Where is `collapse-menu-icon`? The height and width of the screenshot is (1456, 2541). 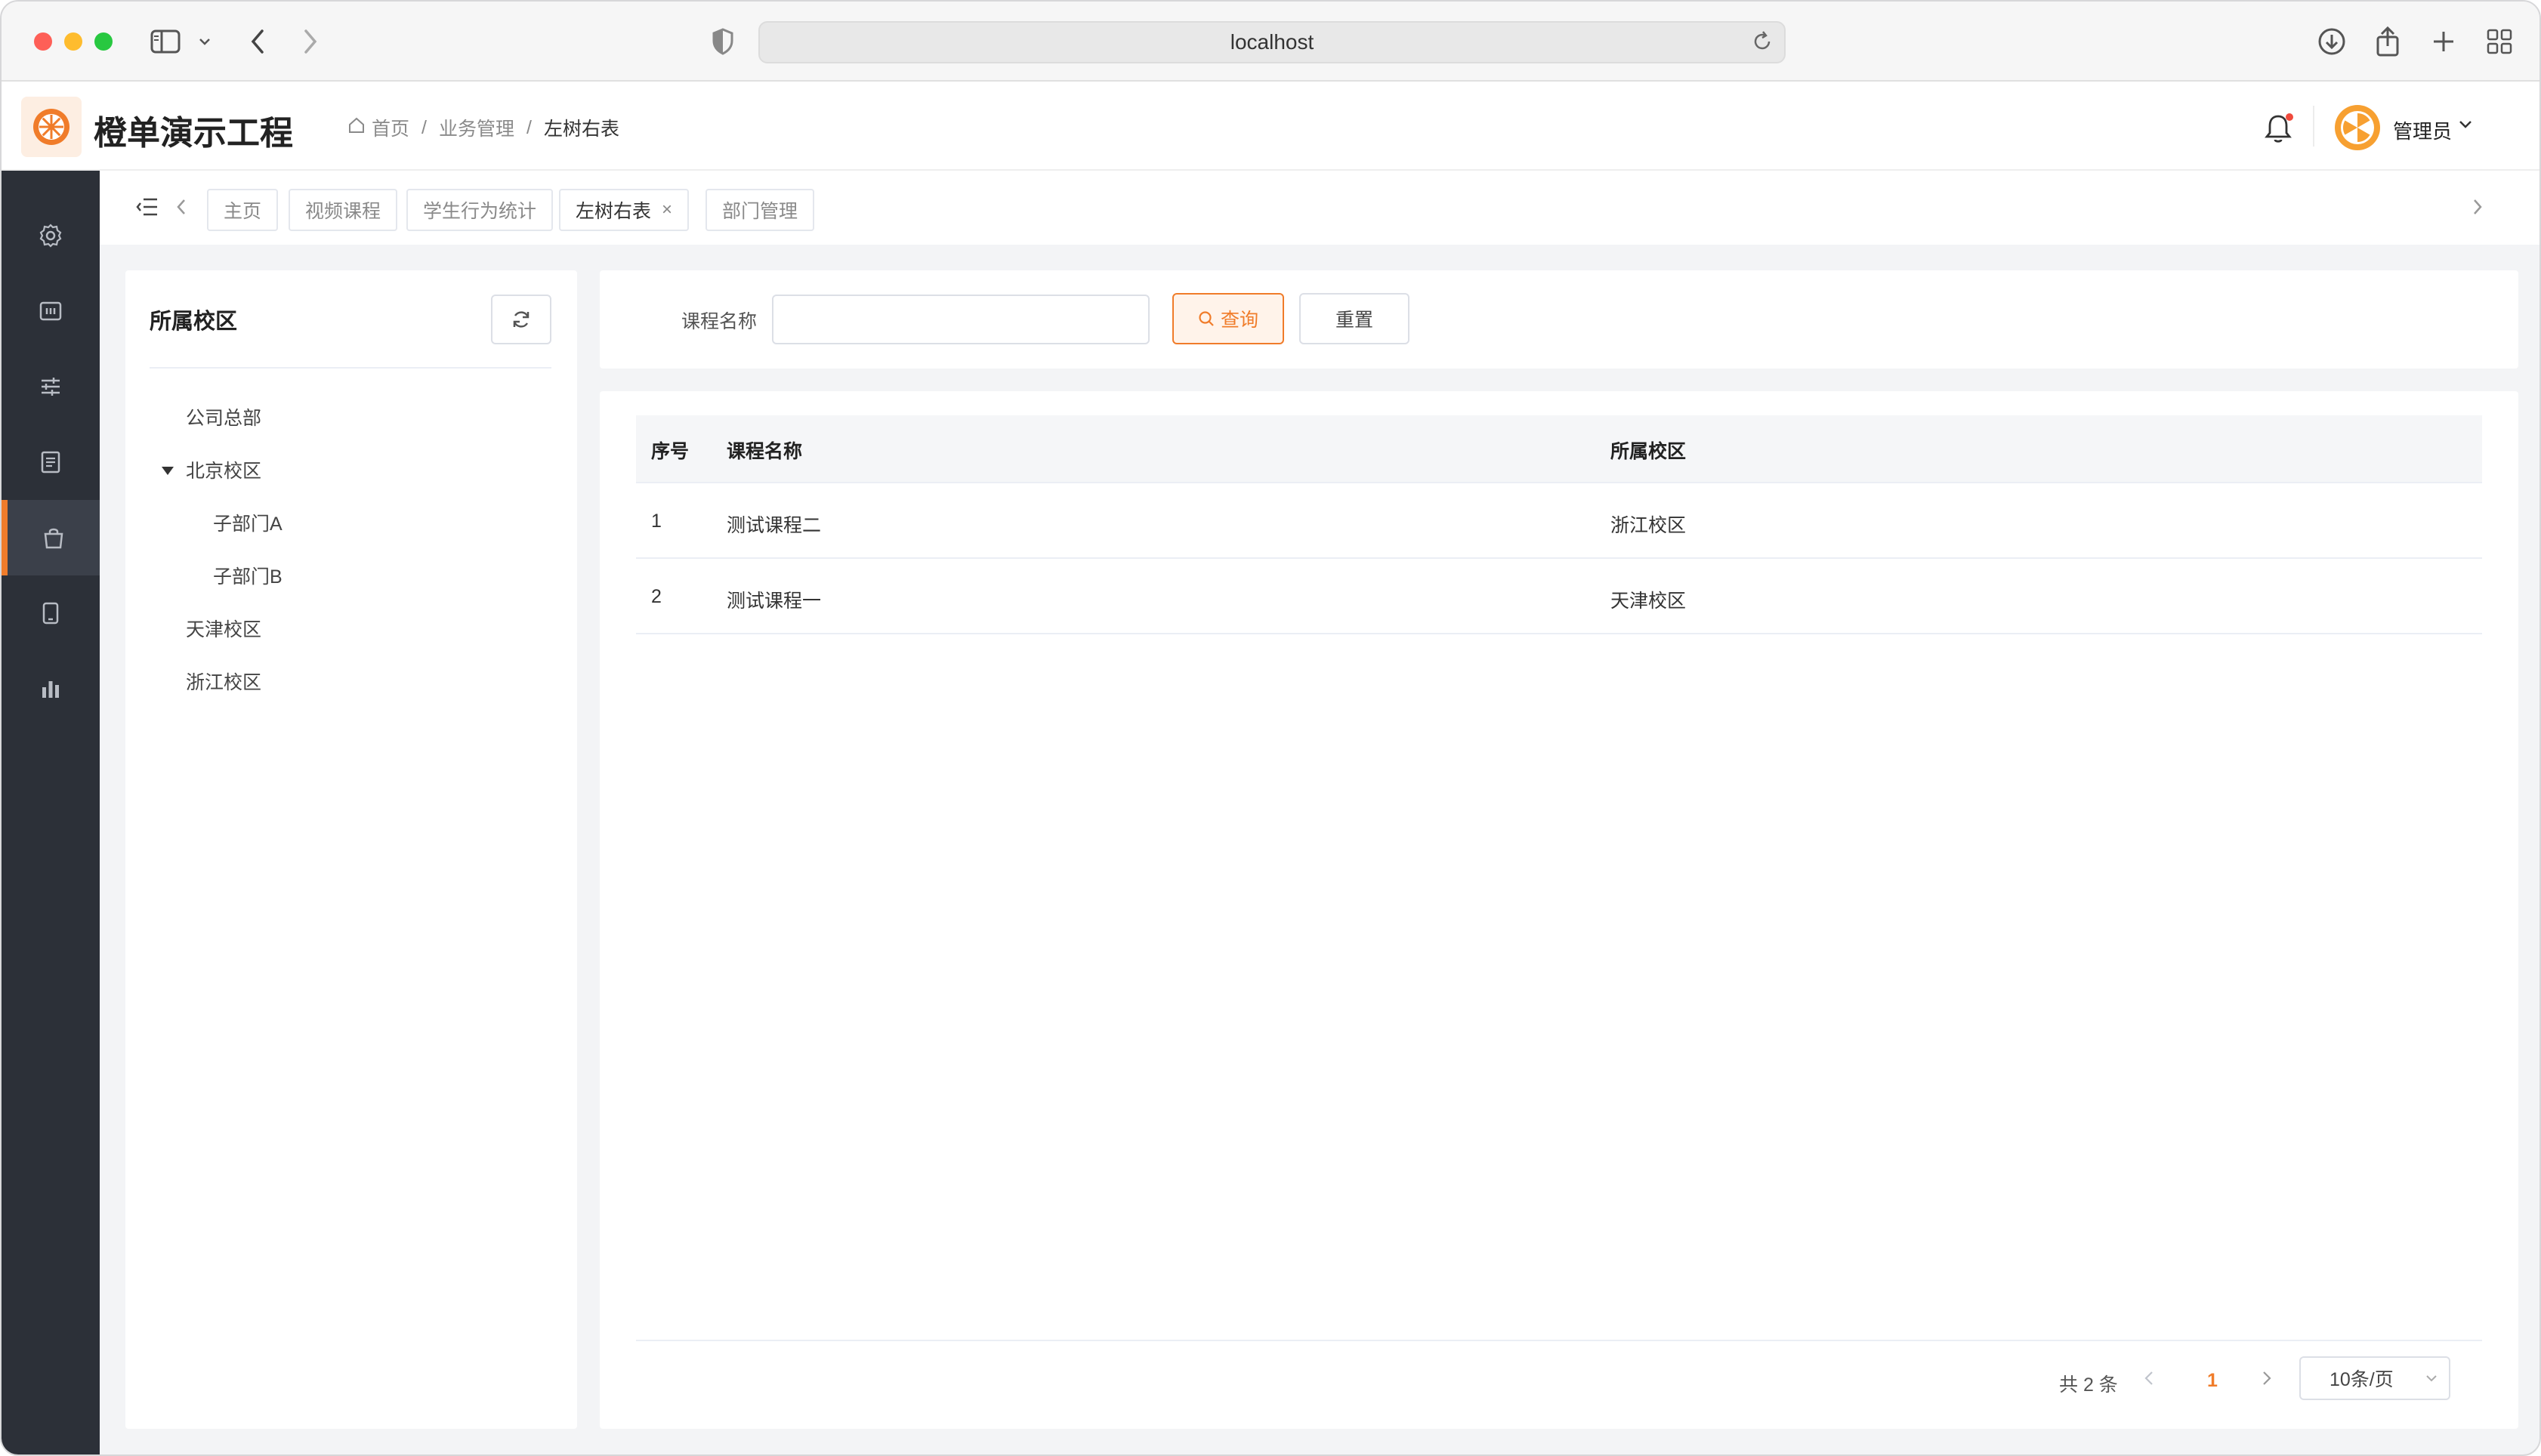
collapse-menu-icon is located at coordinates (147, 208).